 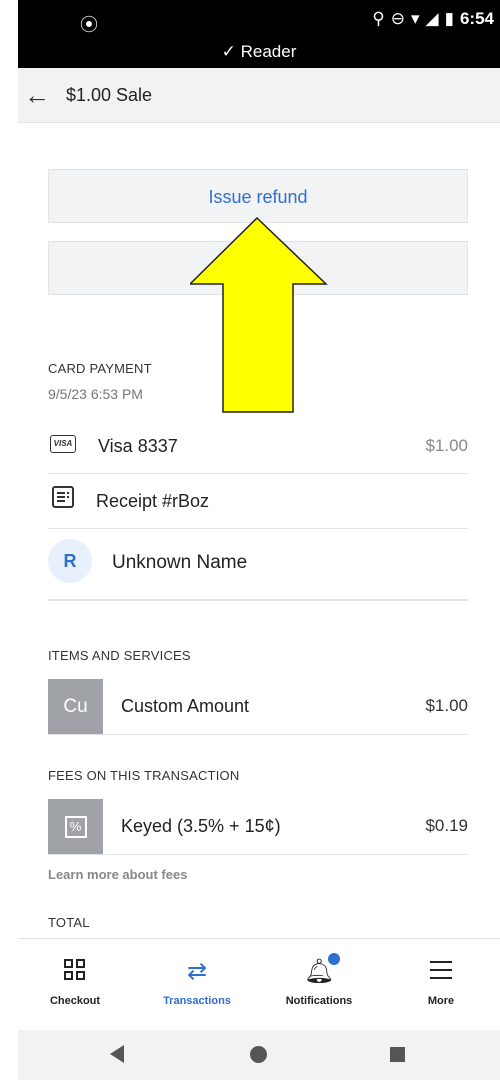 What do you see at coordinates (197, 1001) in the screenshot?
I see `nav-transactions-label: Transactions` at bounding box center [197, 1001].